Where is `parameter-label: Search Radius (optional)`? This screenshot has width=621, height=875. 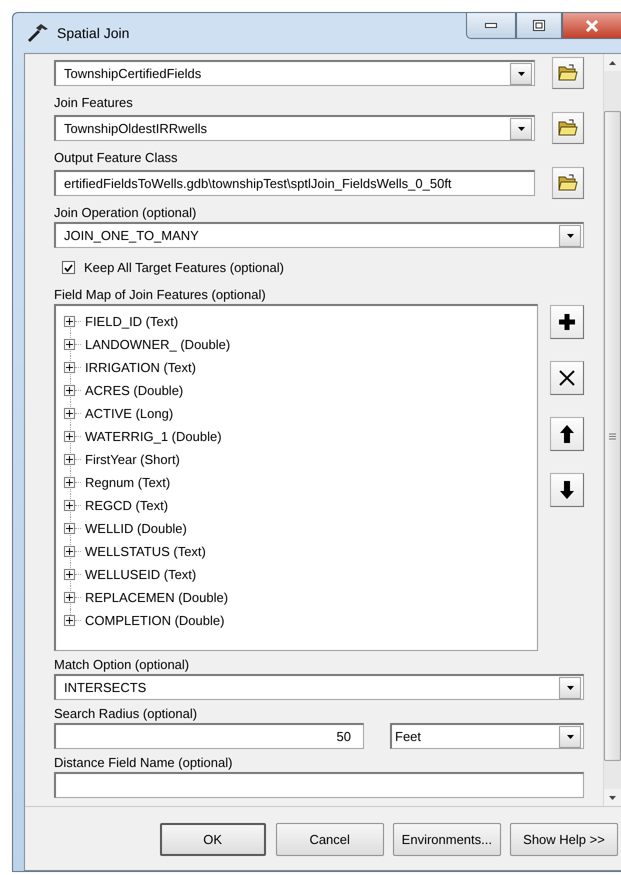
parameter-label: Search Radius (optional) is located at coordinates (126, 713).